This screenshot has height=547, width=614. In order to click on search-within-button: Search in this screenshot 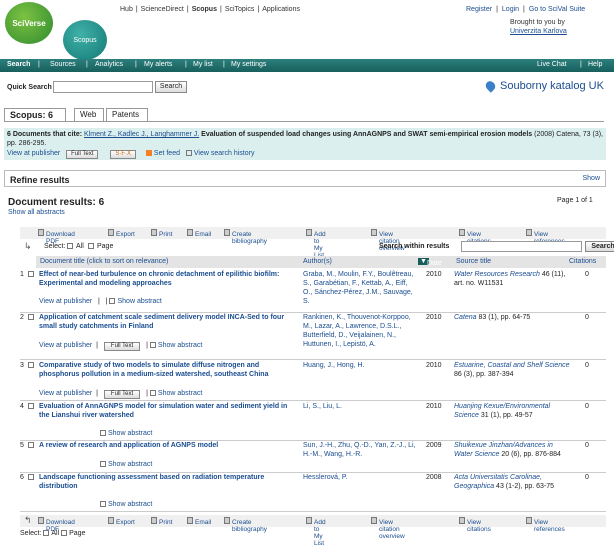, I will do `click(599, 246)`.